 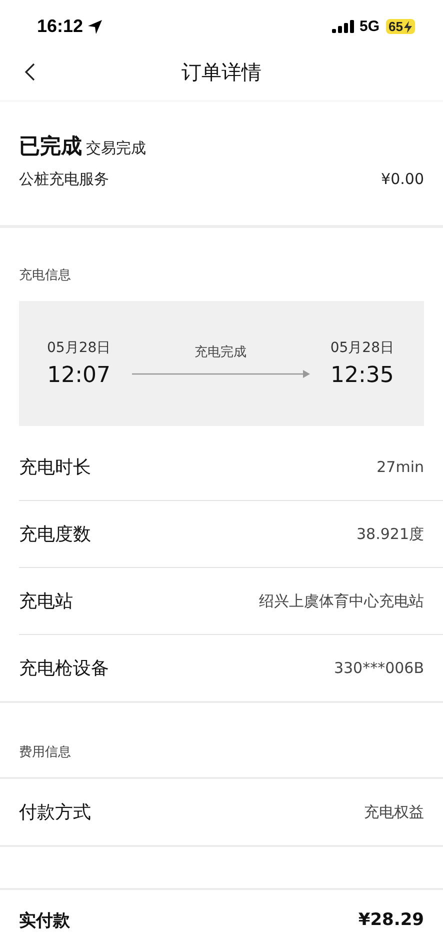 What do you see at coordinates (79, 348) in the screenshot?
I see `start-date: 05月28日` at bounding box center [79, 348].